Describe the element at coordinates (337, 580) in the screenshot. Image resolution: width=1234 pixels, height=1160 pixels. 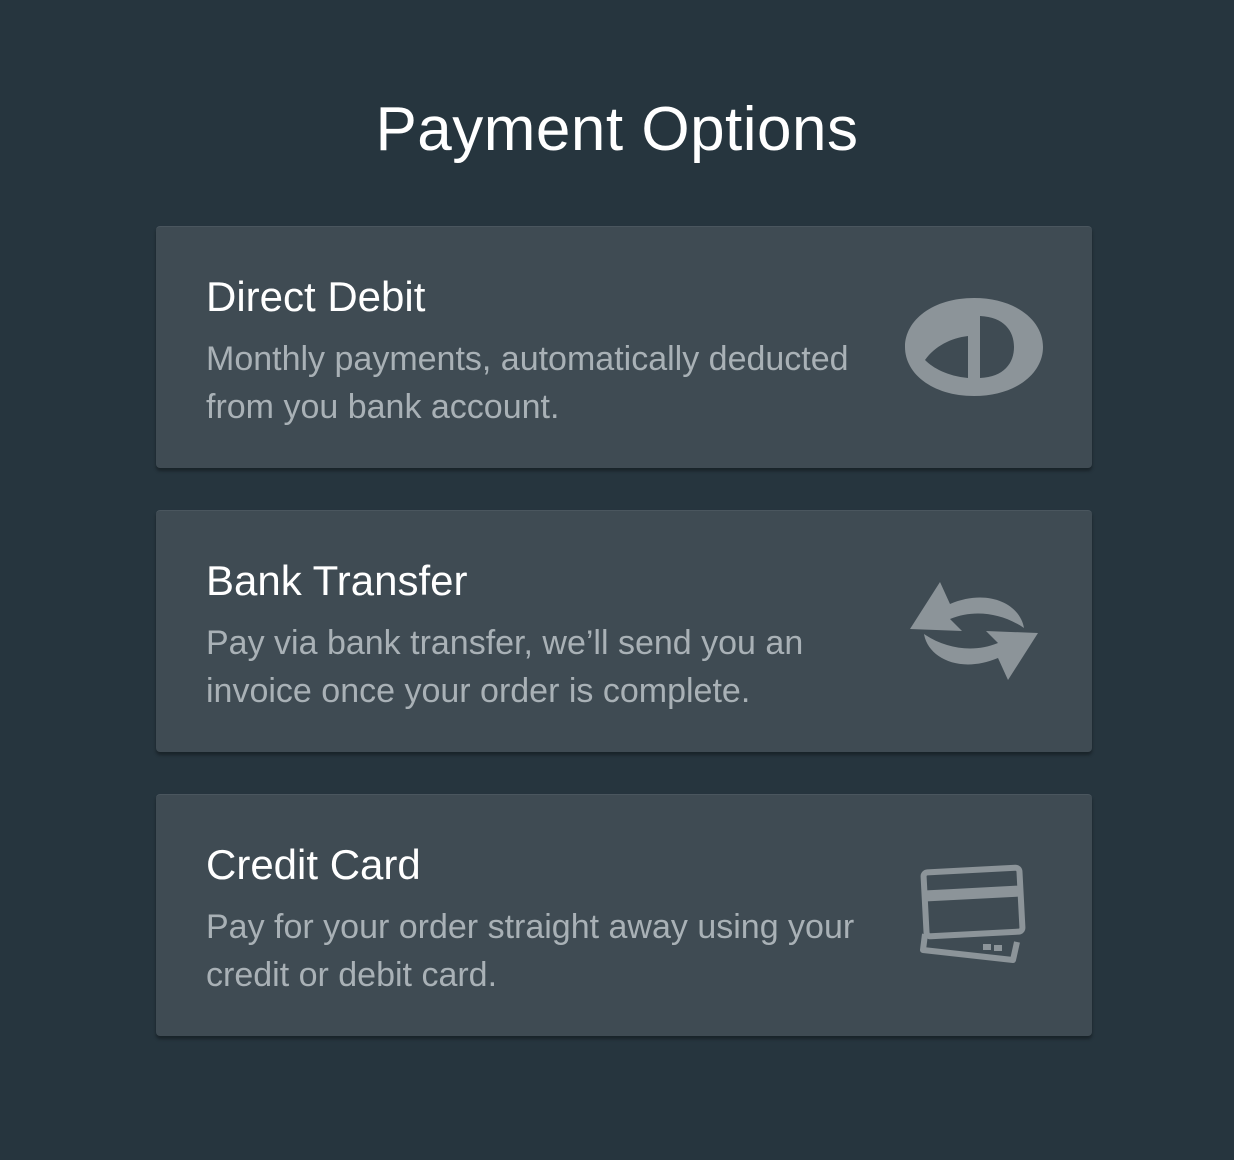
I see `option-title: Bank Transfer` at that location.